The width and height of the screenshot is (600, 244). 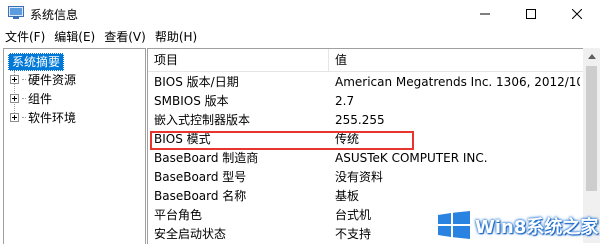 What do you see at coordinates (366, 101) in the screenshot?
I see `table-row: SMBIOS 版本 2.7` at bounding box center [366, 101].